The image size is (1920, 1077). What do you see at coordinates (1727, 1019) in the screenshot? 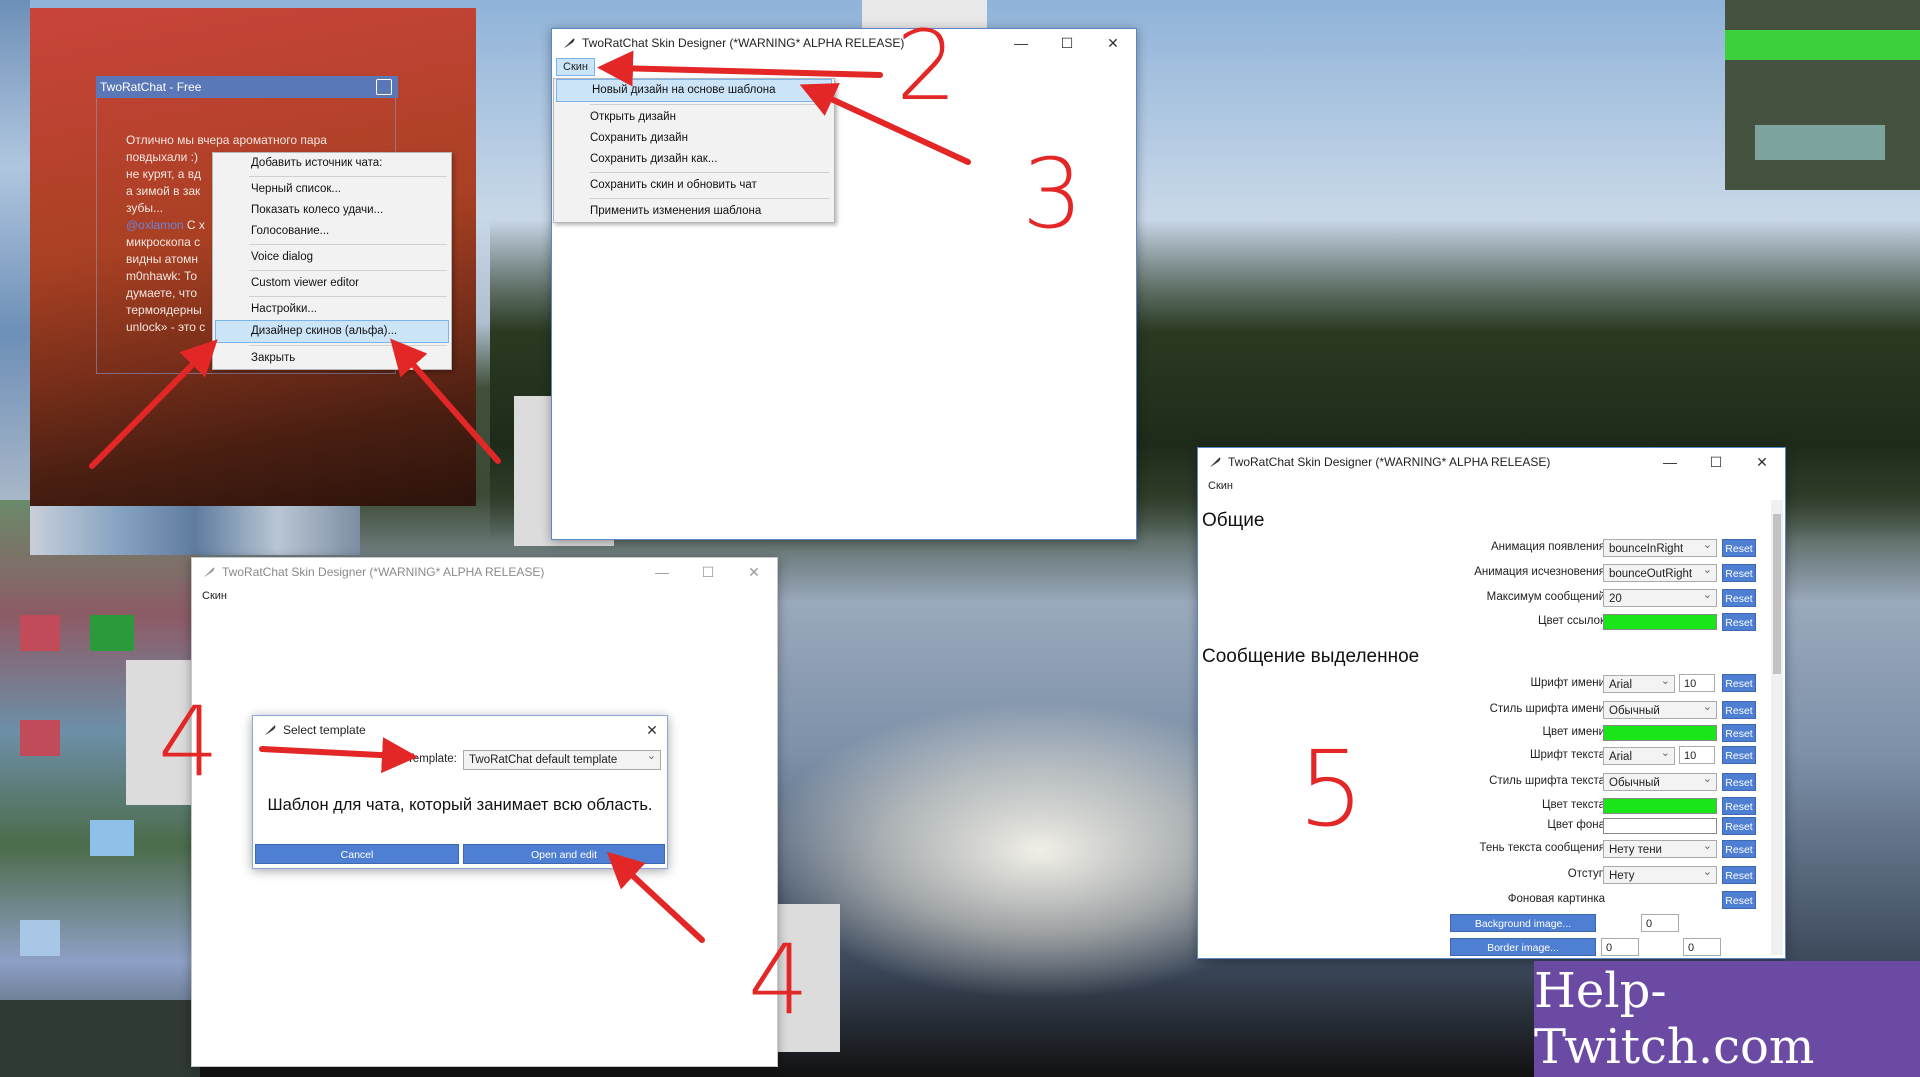
I see `watermark: Help-Twitch.com` at bounding box center [1727, 1019].